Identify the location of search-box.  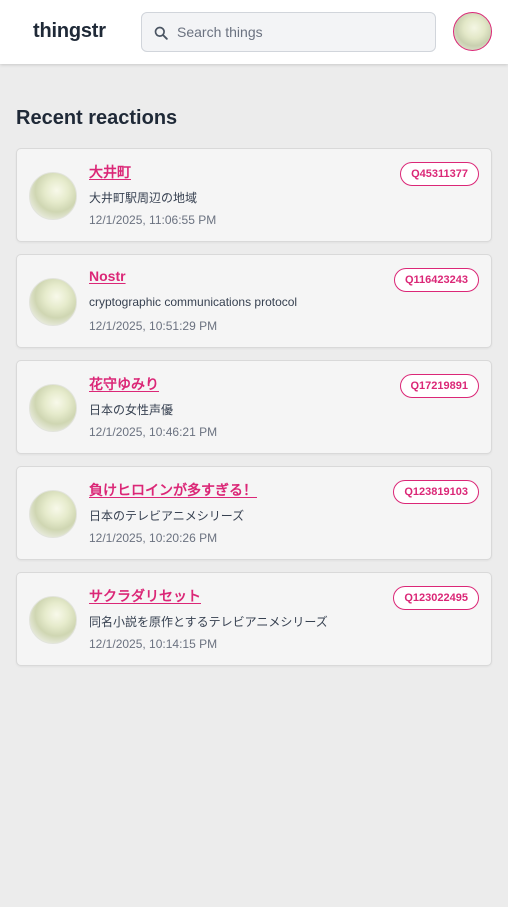
(288, 32).